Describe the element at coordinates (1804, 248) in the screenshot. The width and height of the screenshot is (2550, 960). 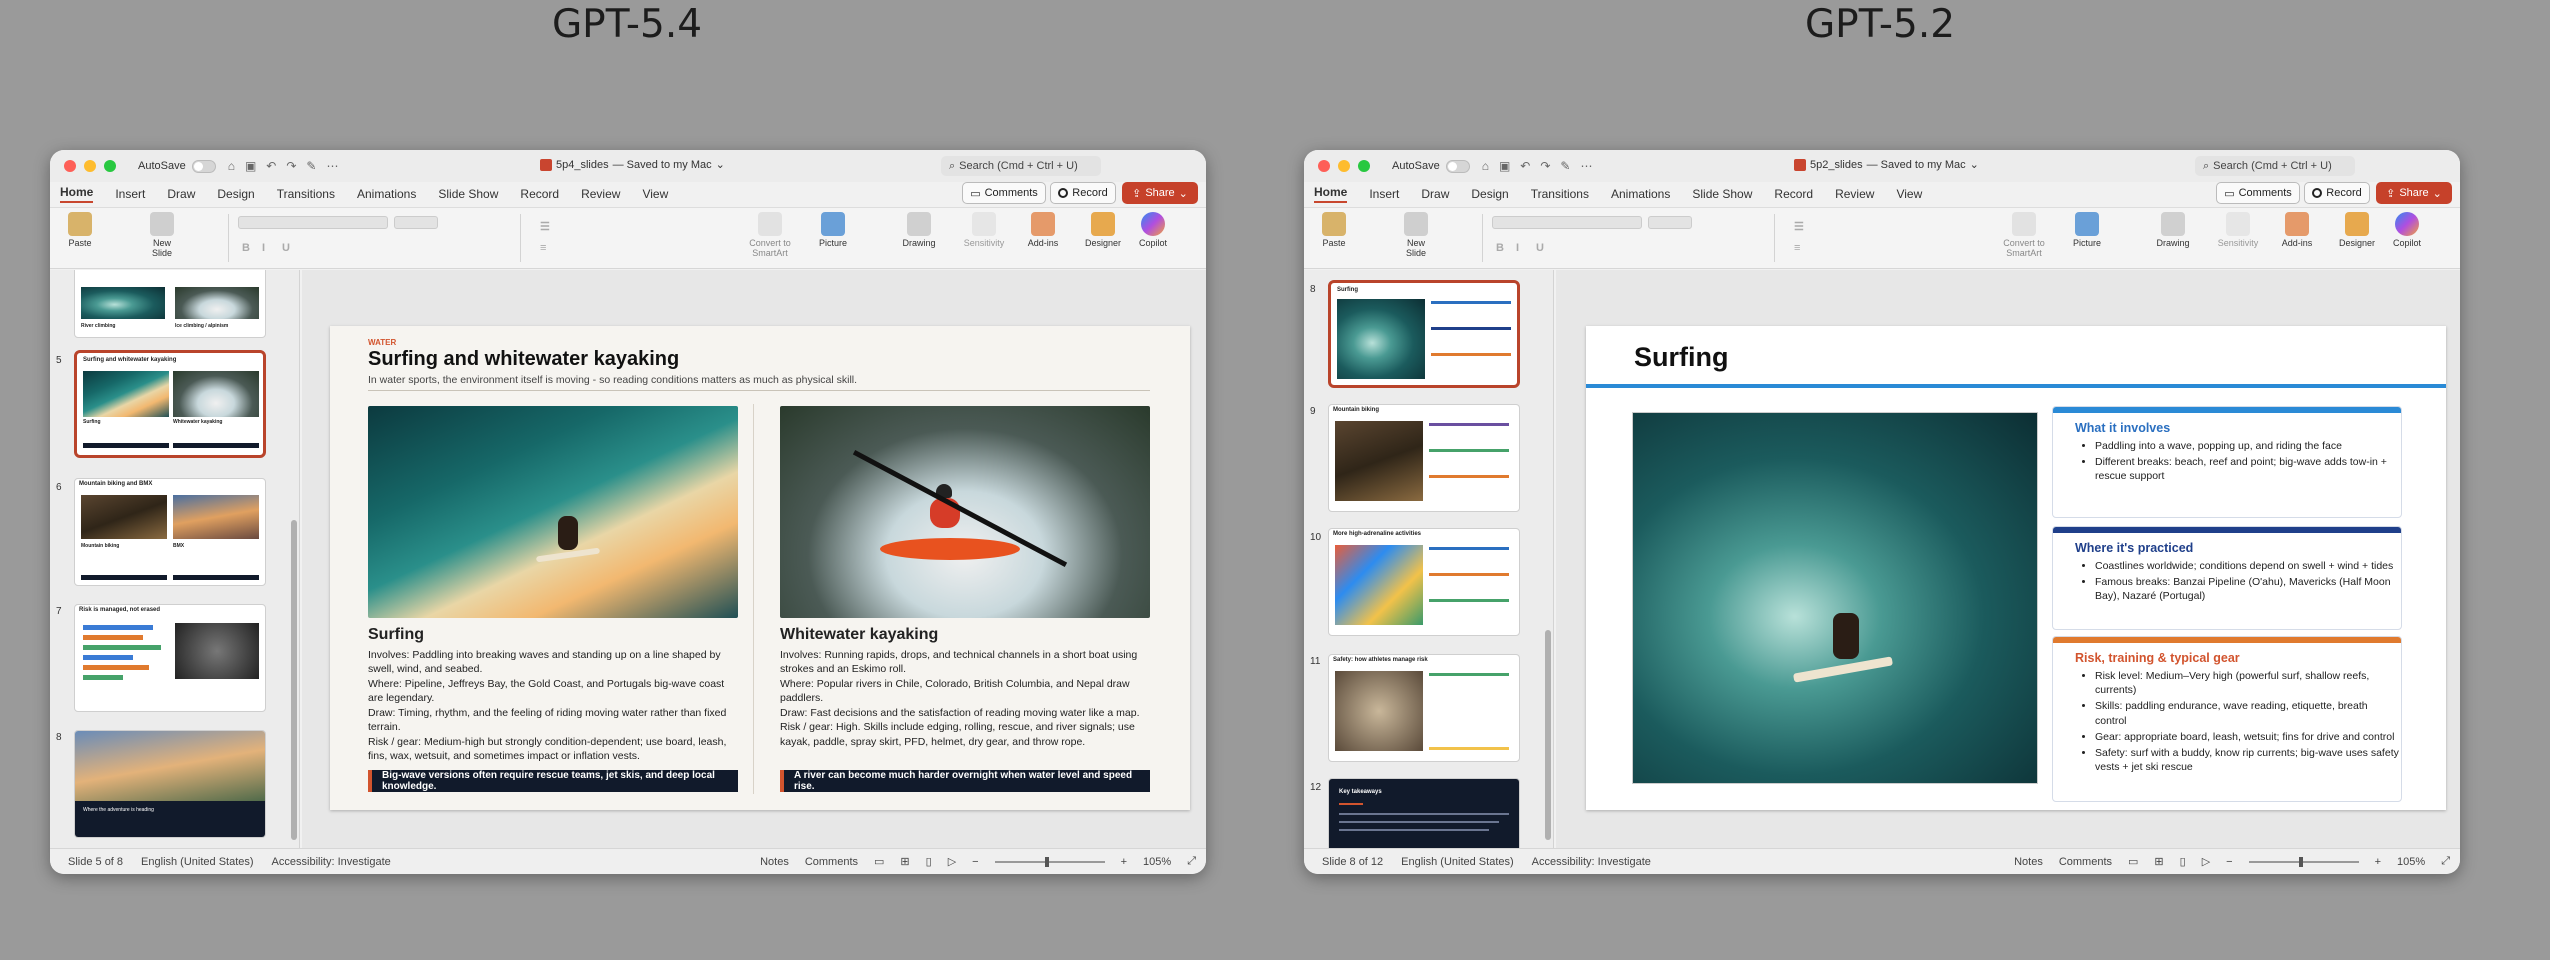
I see `align-left-icon: ≡` at that location.